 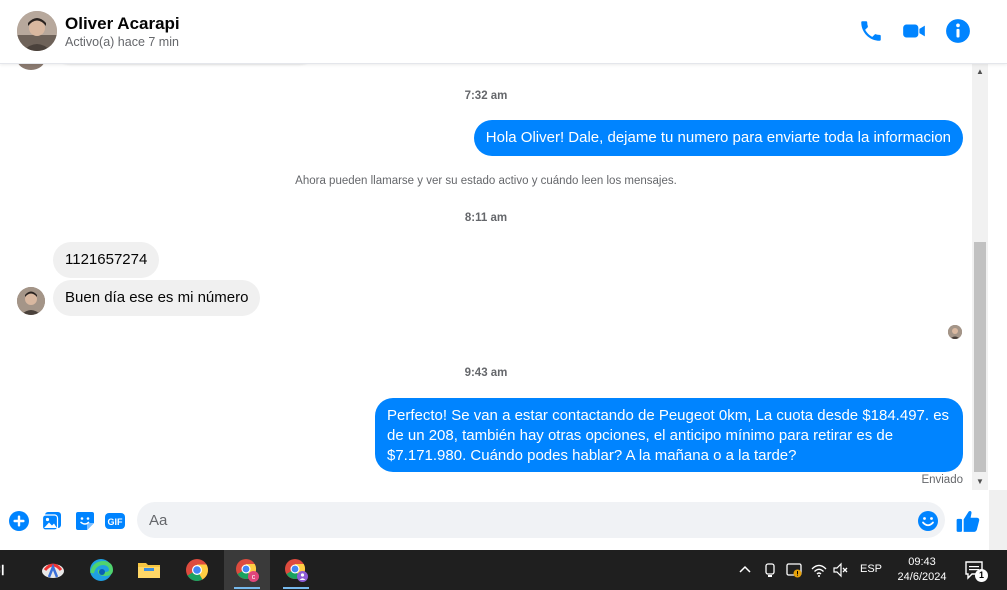 What do you see at coordinates (486, 96) in the screenshot?
I see `timestamp: 7:32 am` at bounding box center [486, 96].